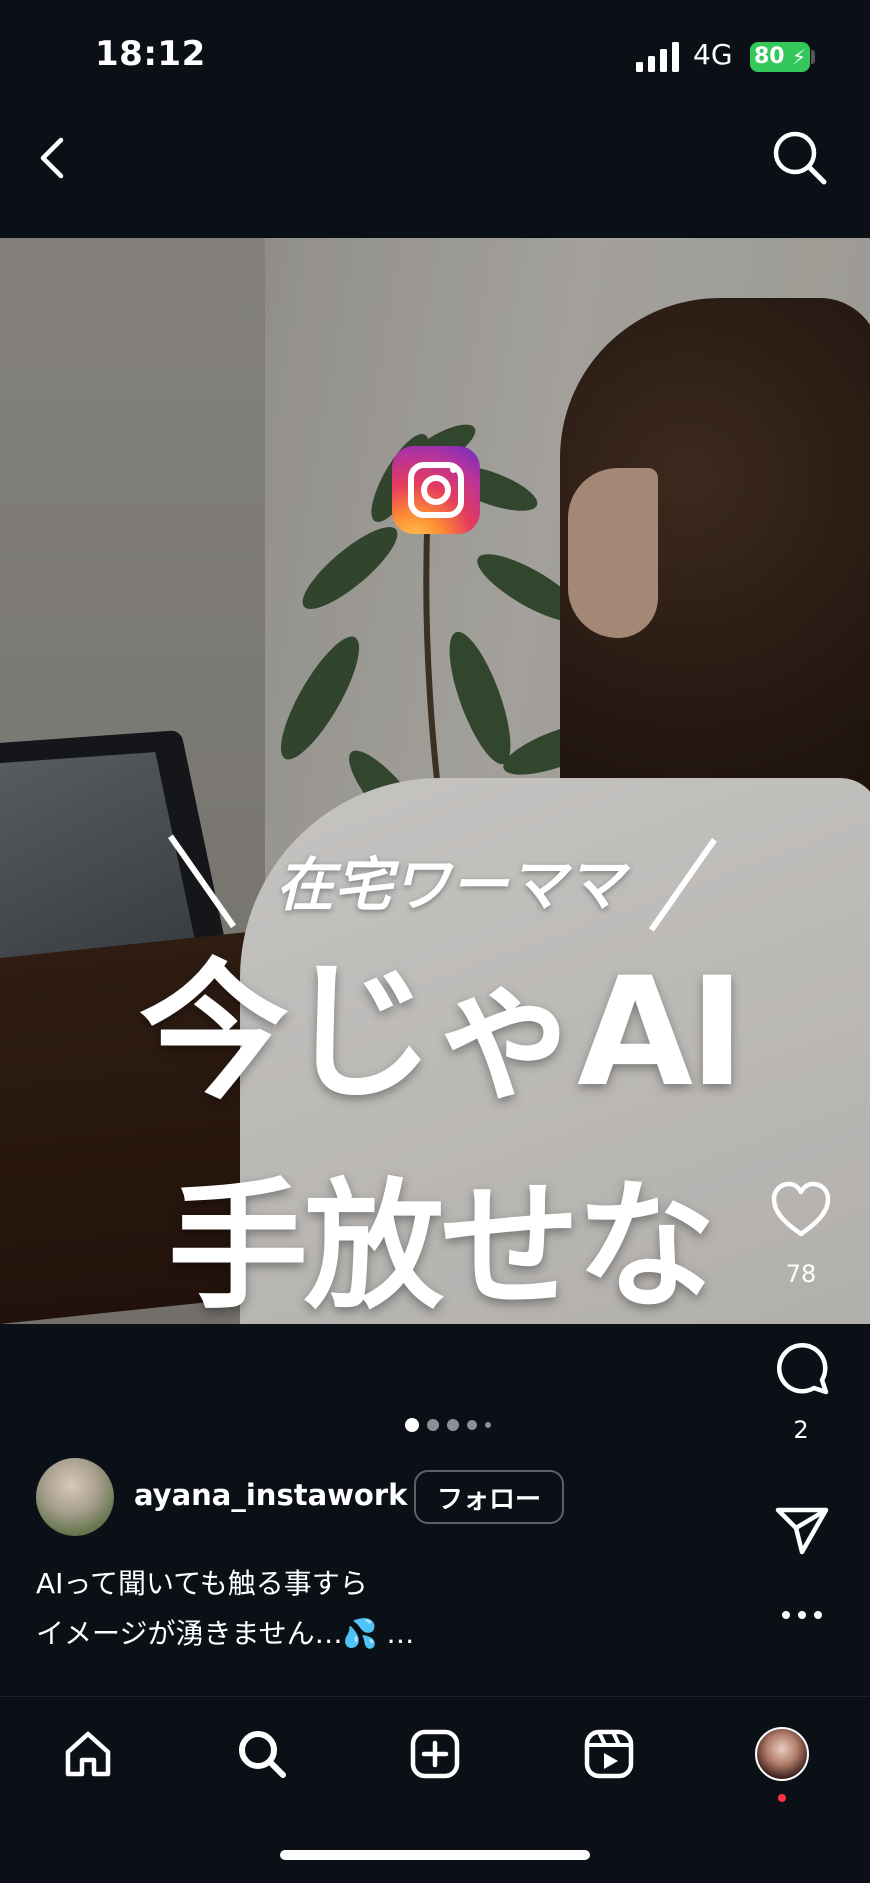 The image size is (870, 1883). What do you see at coordinates (489, 1497) in the screenshot?
I see `follow-button: フォロー` at bounding box center [489, 1497].